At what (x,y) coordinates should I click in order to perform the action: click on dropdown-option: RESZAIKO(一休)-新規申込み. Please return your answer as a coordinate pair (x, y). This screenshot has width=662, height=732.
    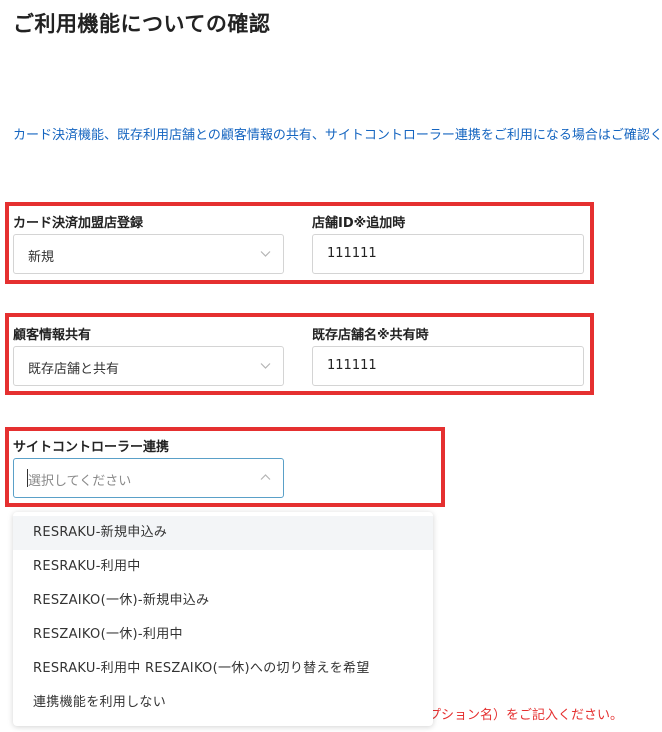
    Looking at the image, I should click on (223, 601).